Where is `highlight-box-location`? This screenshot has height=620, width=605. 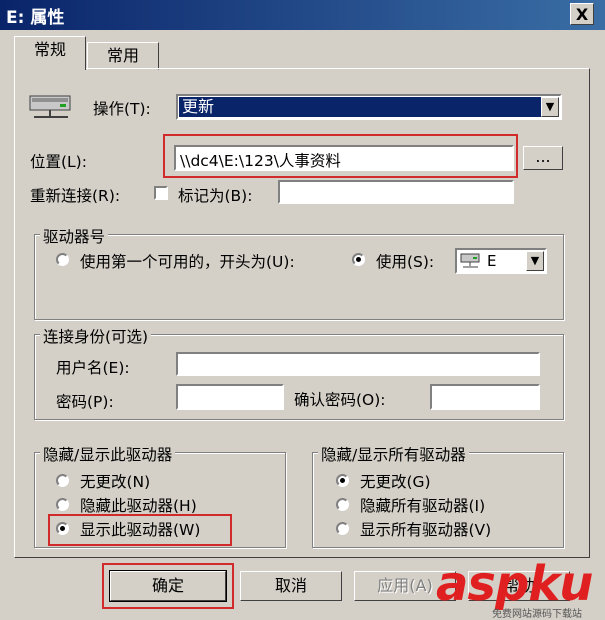 highlight-box-location is located at coordinates (340, 156).